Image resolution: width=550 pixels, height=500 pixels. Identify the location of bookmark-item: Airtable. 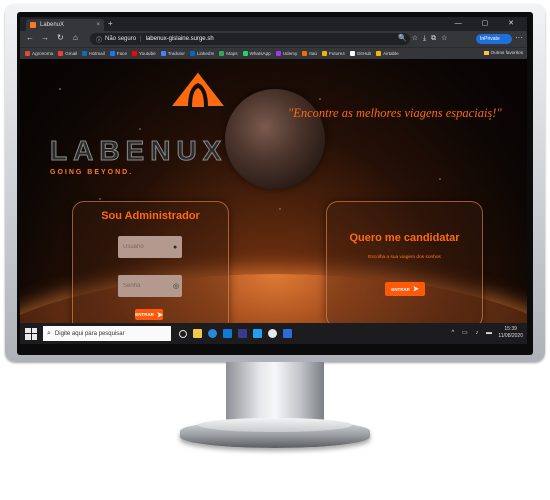
(387, 53).